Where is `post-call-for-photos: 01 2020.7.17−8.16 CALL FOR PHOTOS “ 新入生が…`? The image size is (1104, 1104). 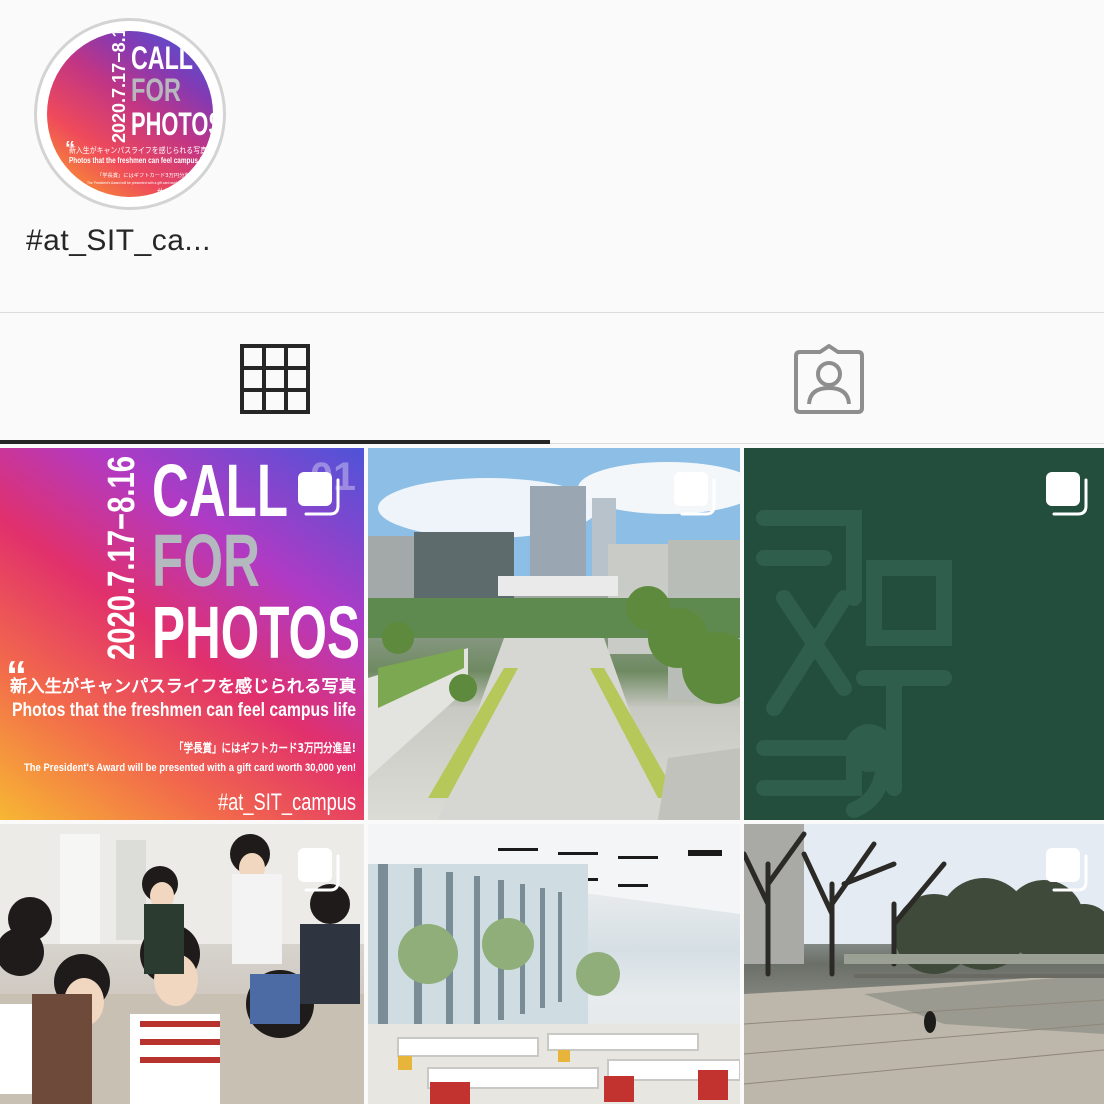 post-call-for-photos: 01 2020.7.17−8.16 CALL FOR PHOTOS “ 新入生が… is located at coordinates (182, 634).